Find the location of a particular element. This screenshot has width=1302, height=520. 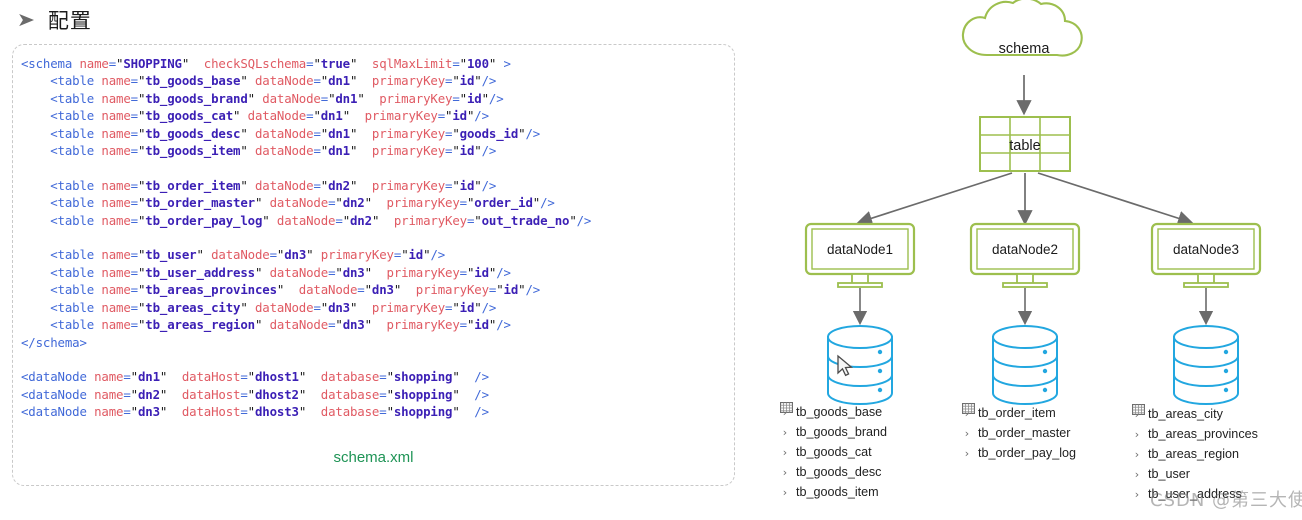

table-list-item-label: tb_goods_base is located at coordinates (839, 412).